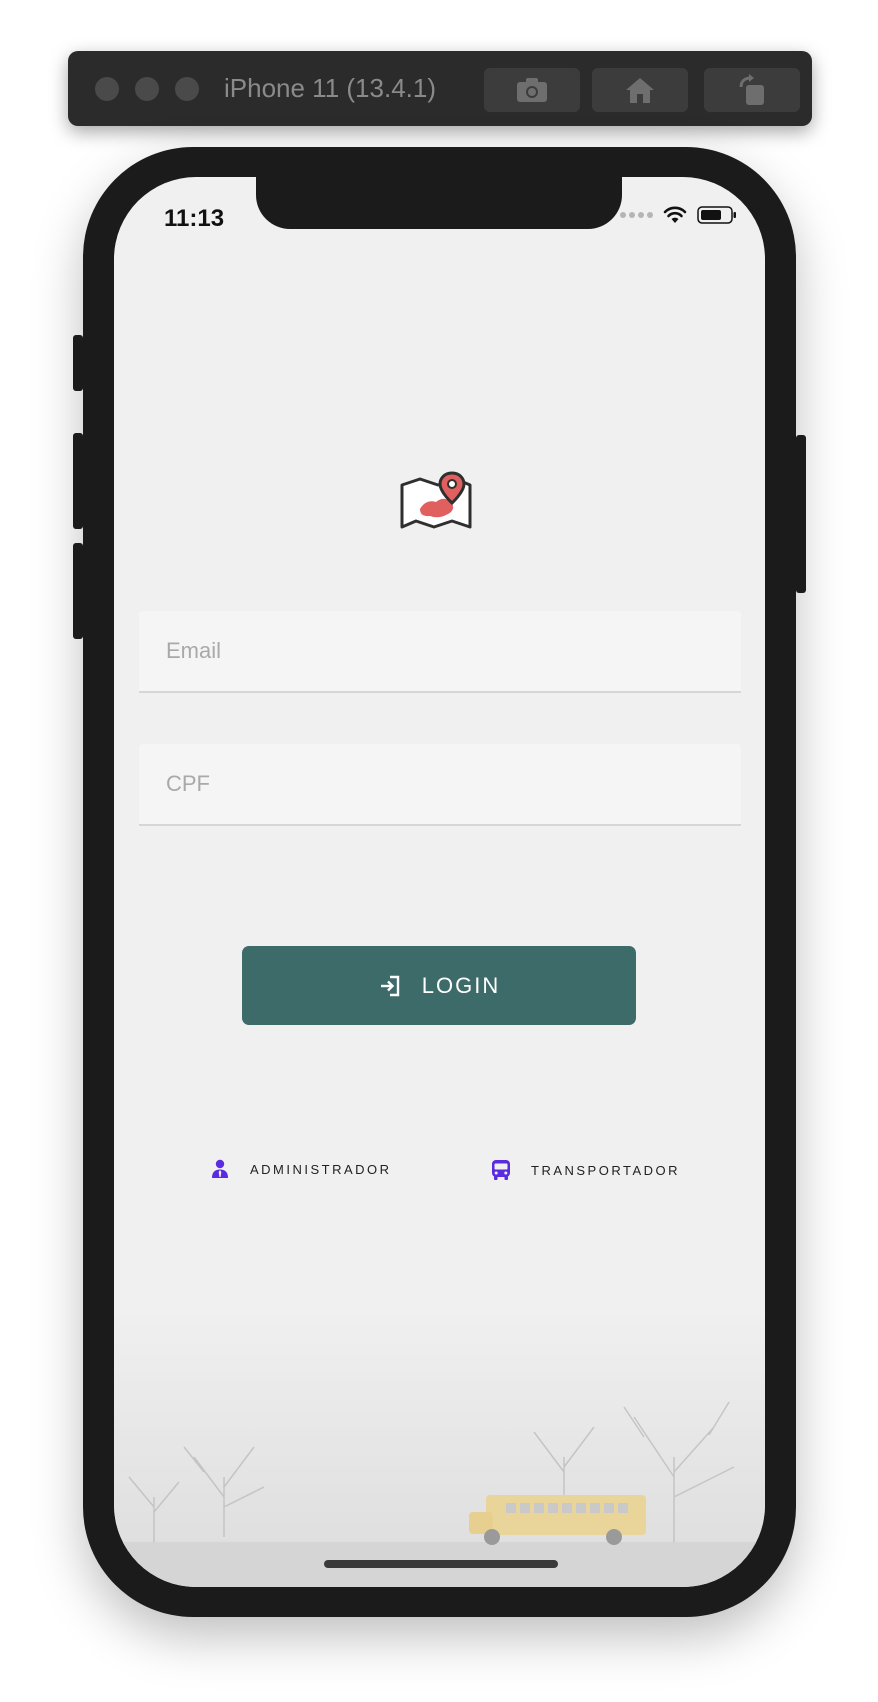 This screenshot has height=1702, width=878. Describe the element at coordinates (194, 218) in the screenshot. I see `status-time: 11:13` at that location.